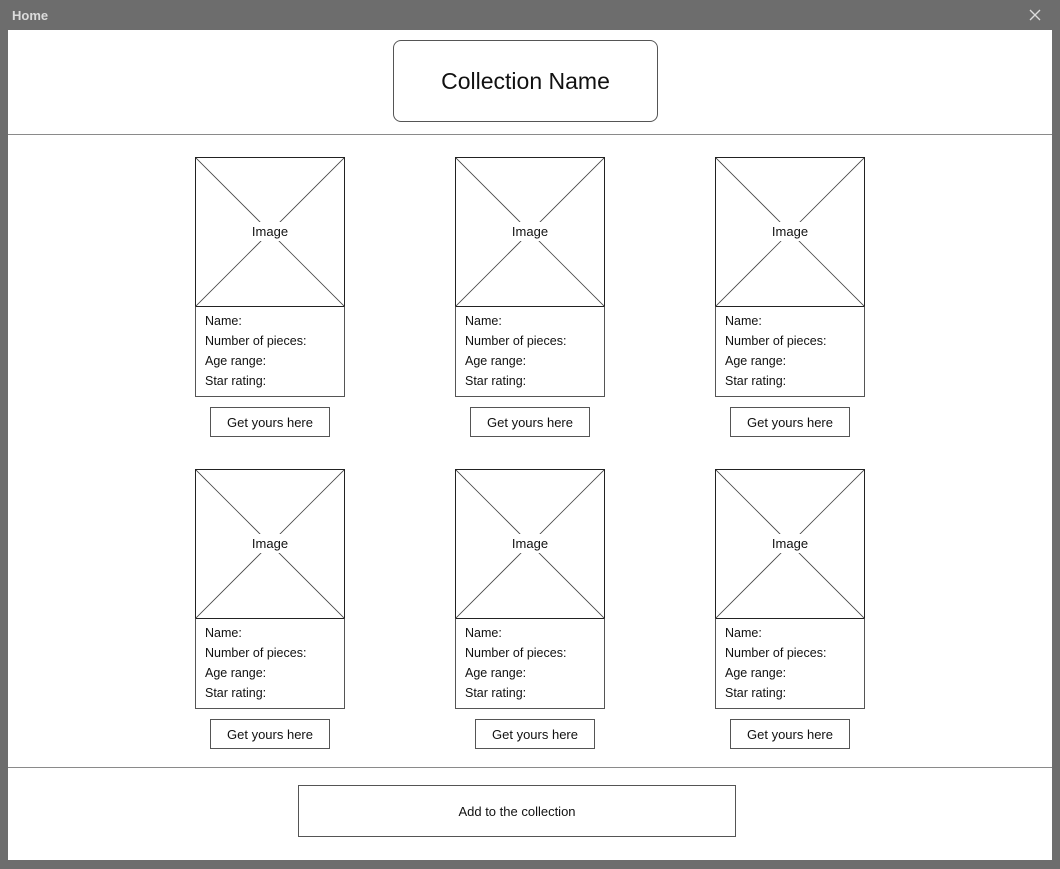  I want to click on add-to-collection-button: Add to the collection, so click(517, 811).